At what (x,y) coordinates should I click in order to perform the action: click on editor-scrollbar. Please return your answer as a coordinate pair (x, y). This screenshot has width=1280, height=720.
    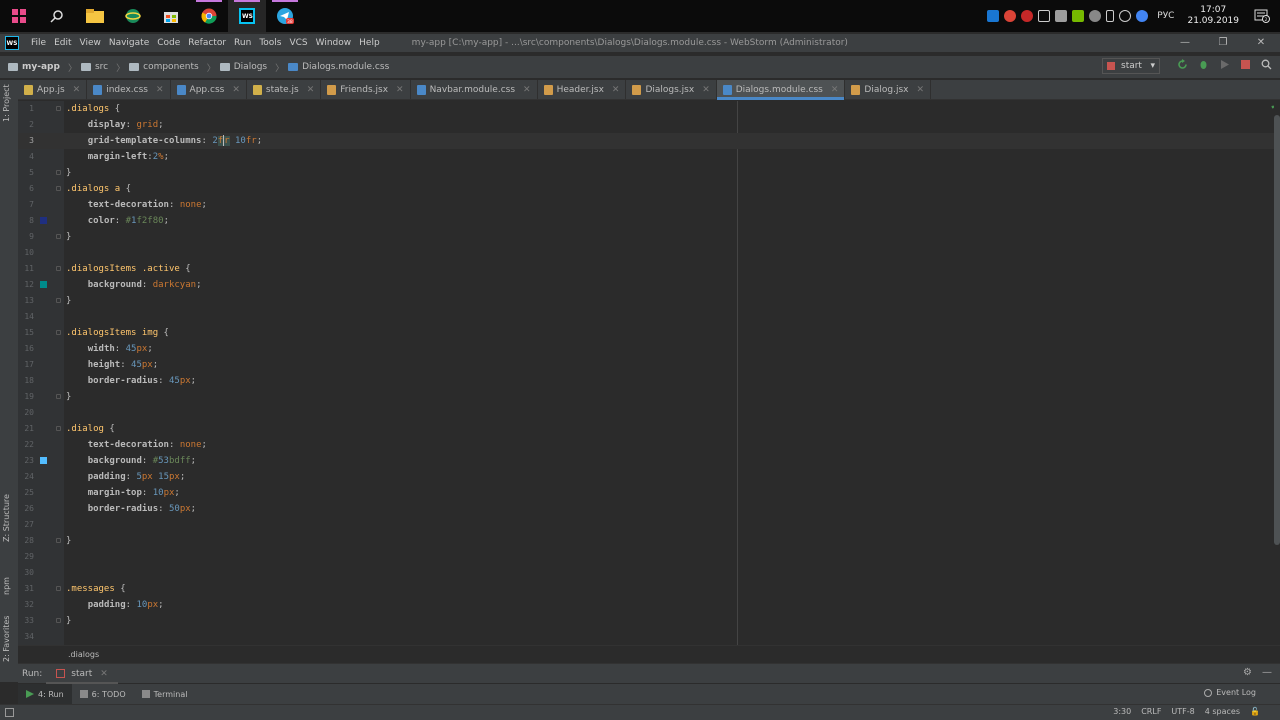
    Looking at the image, I should click on (1277, 373).